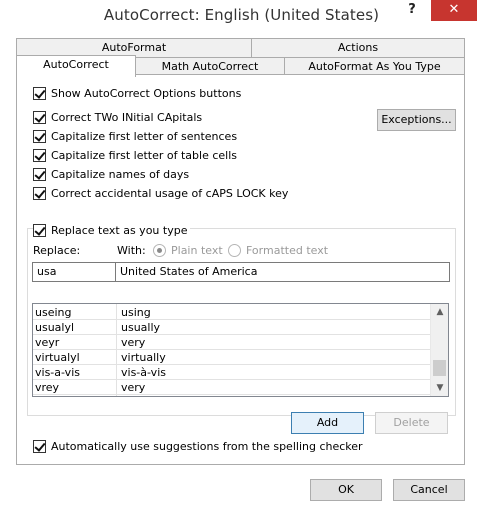 Image resolution: width=483 pixels, height=516 pixels. What do you see at coordinates (231, 312) in the screenshot?
I see `list-item: useing using` at bounding box center [231, 312].